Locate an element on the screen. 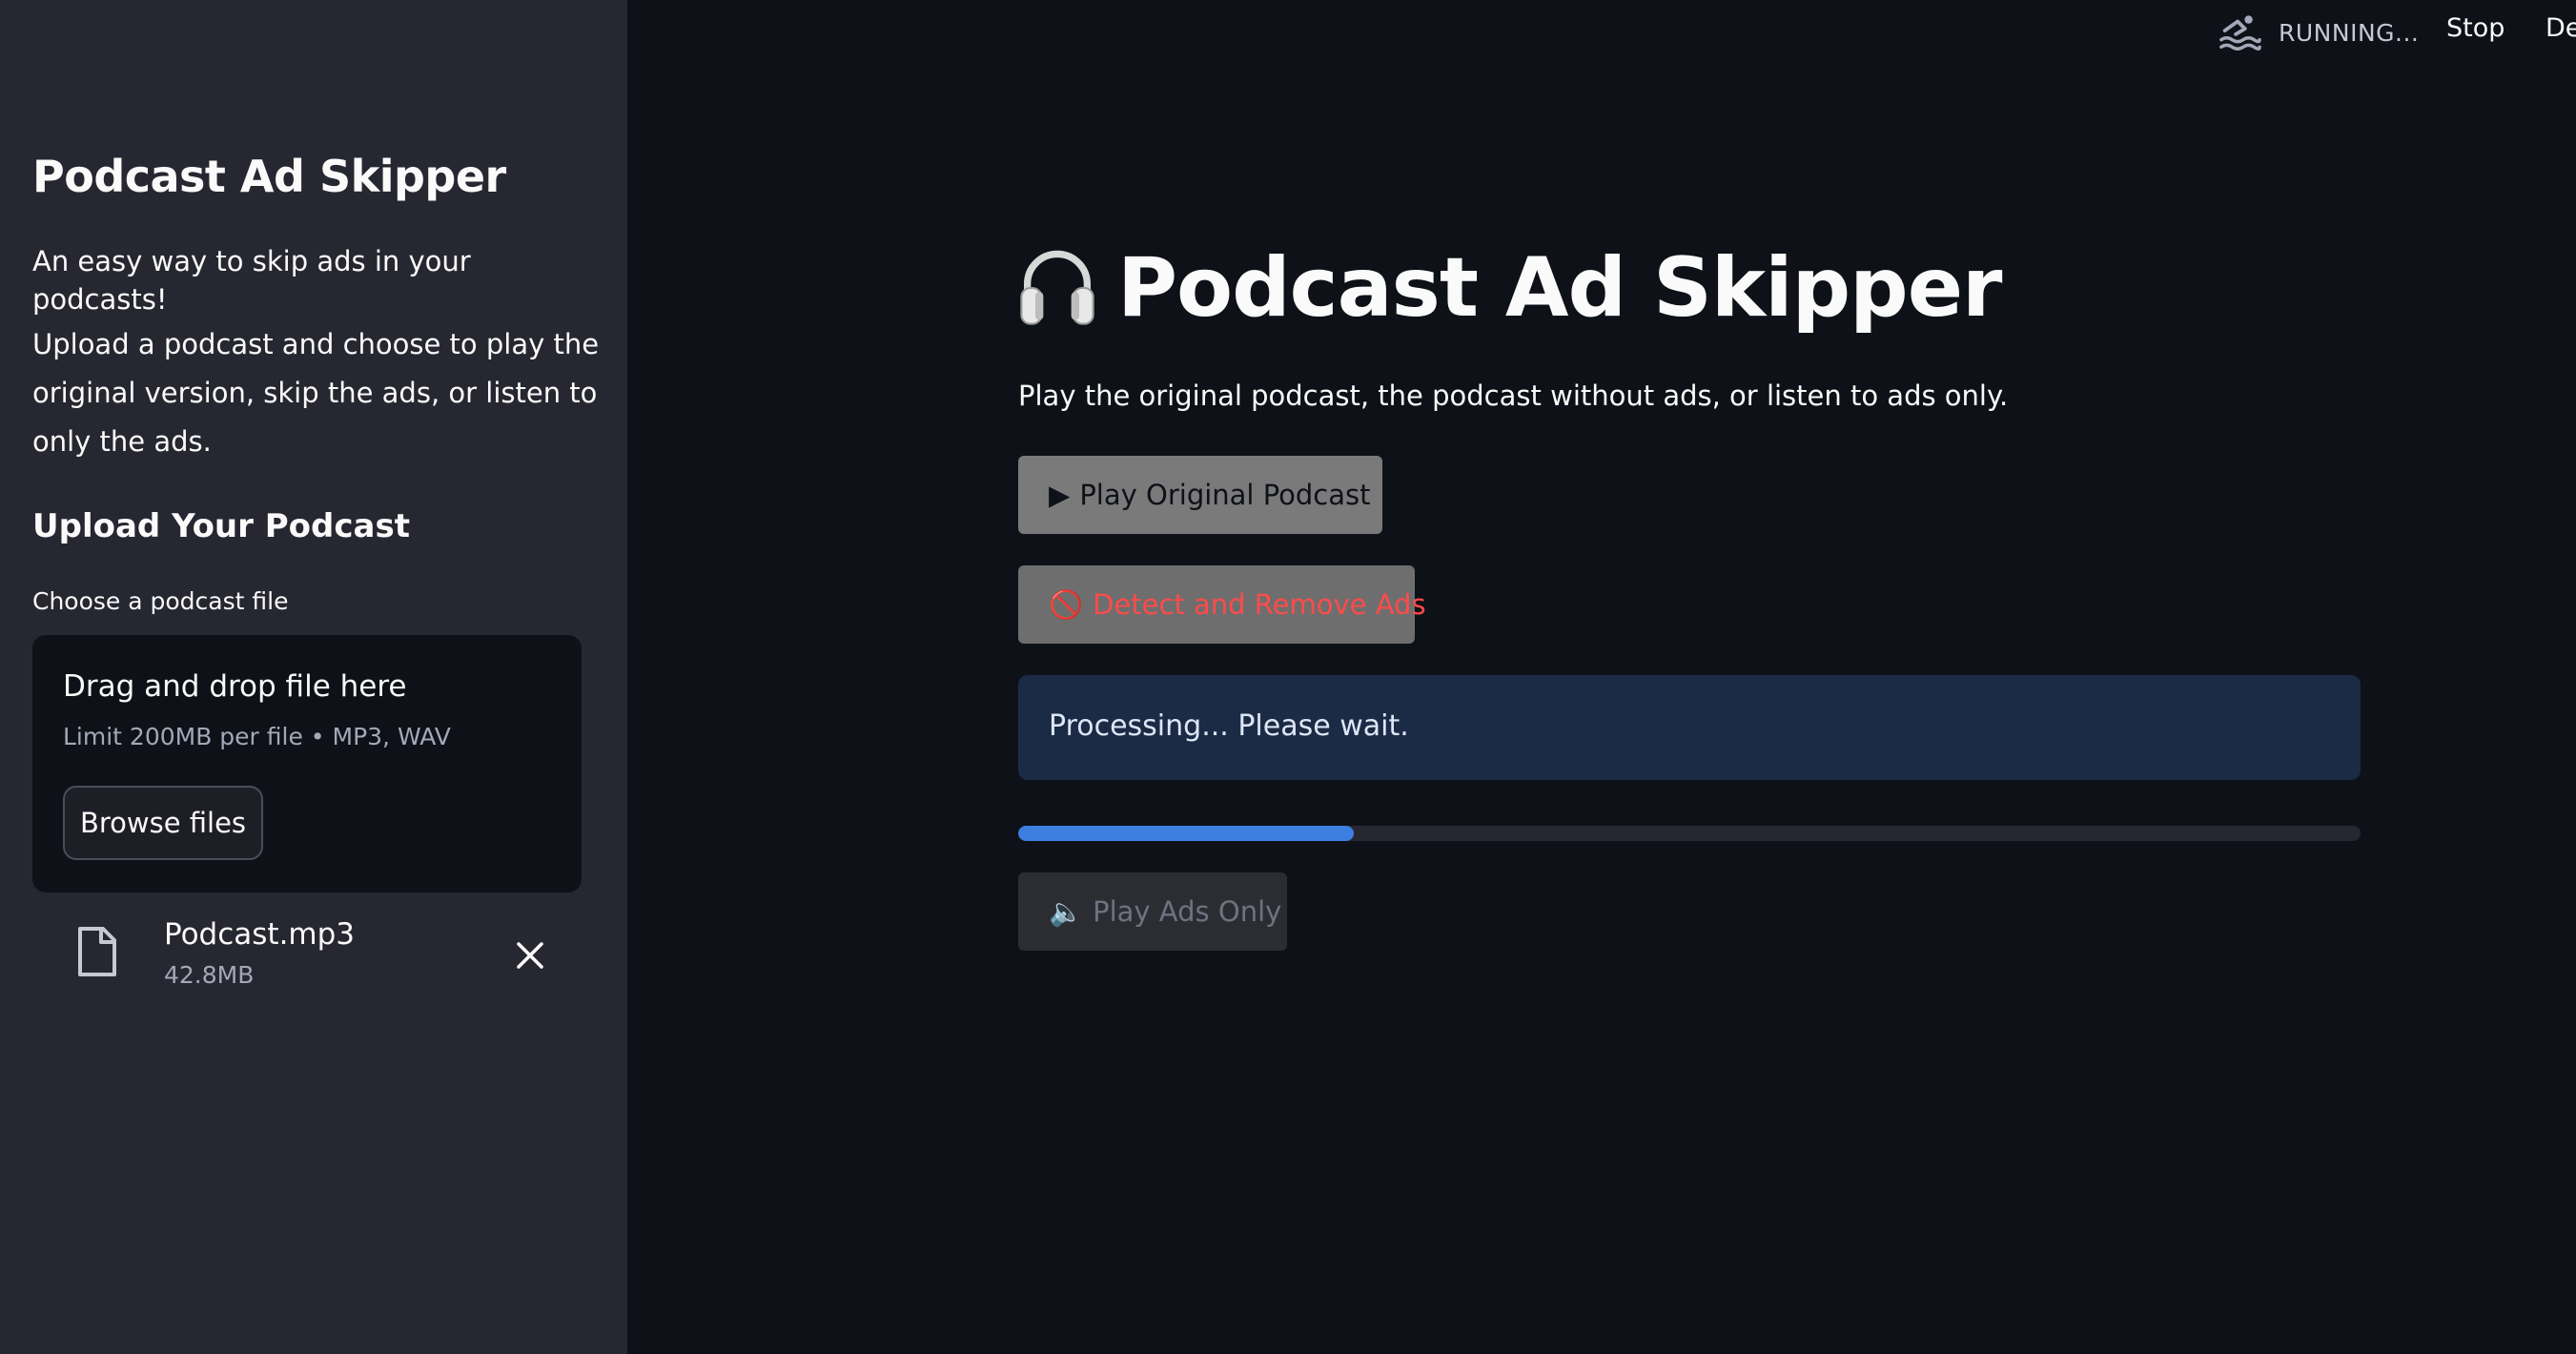 The height and width of the screenshot is (1354, 2576). file-size: 42.8MB is located at coordinates (210, 975).